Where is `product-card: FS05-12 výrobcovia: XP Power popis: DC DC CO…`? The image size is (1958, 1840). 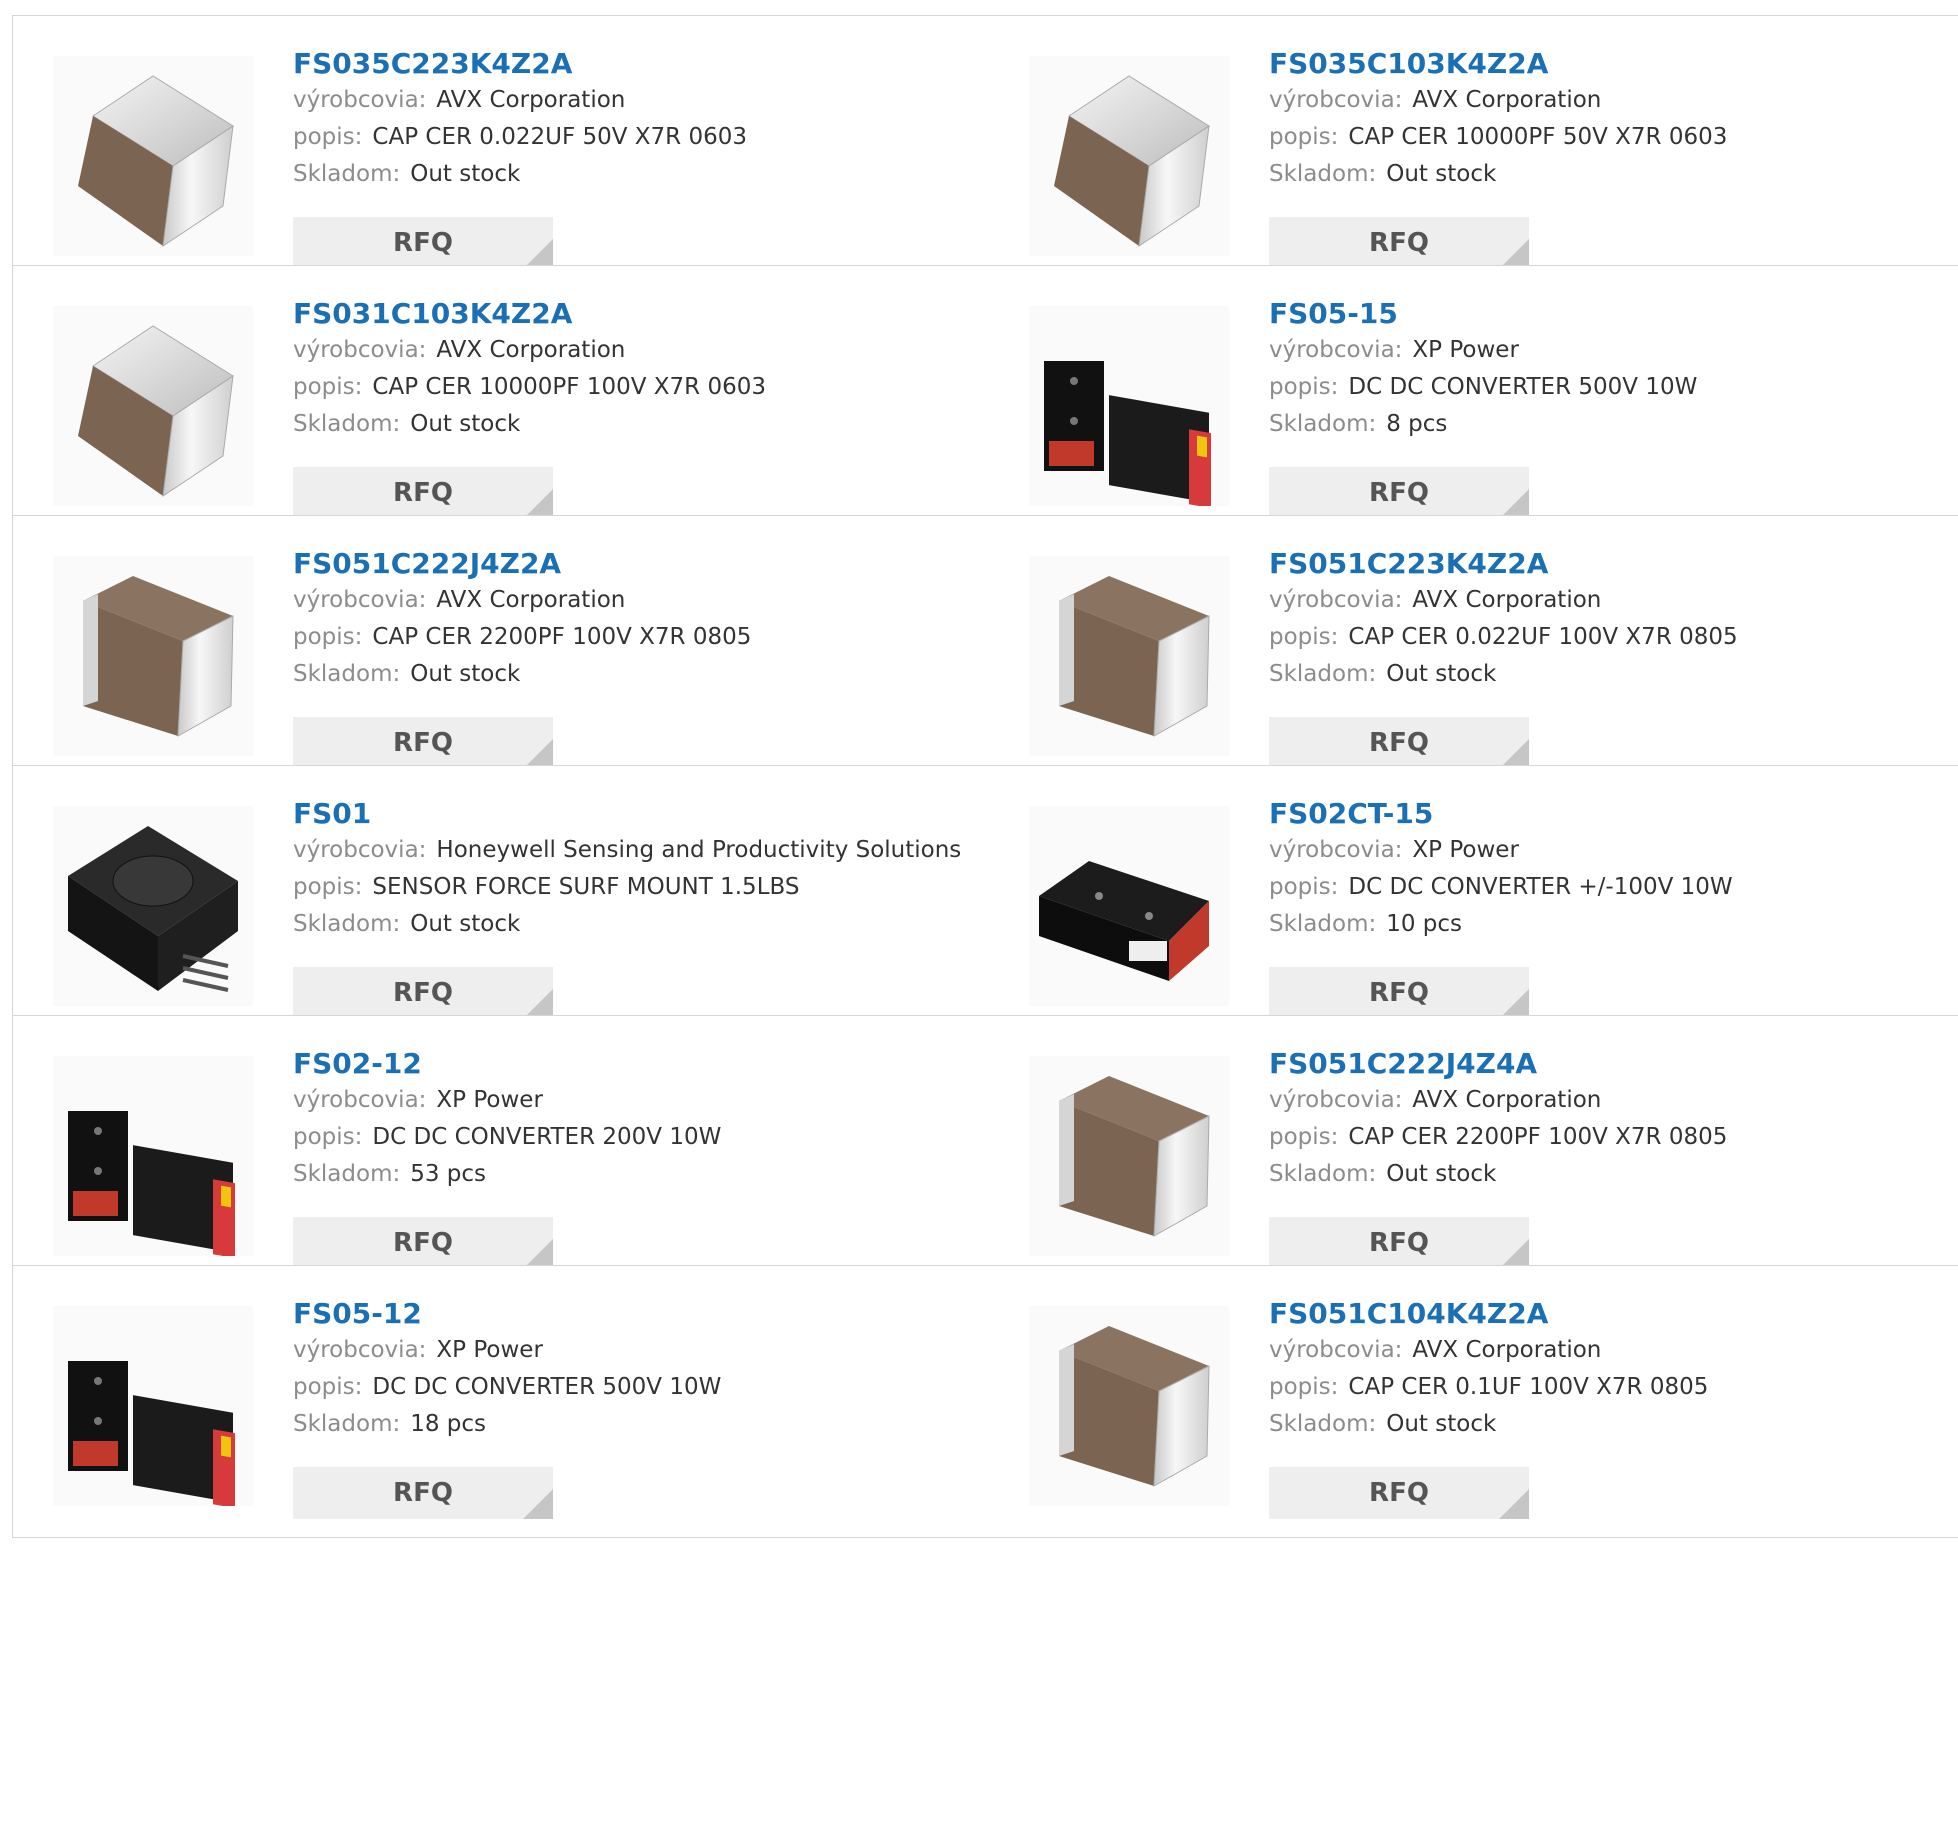 product-card: FS05-12 výrobcovia: XP Power popis: DC DC CO… is located at coordinates (501, 1401).